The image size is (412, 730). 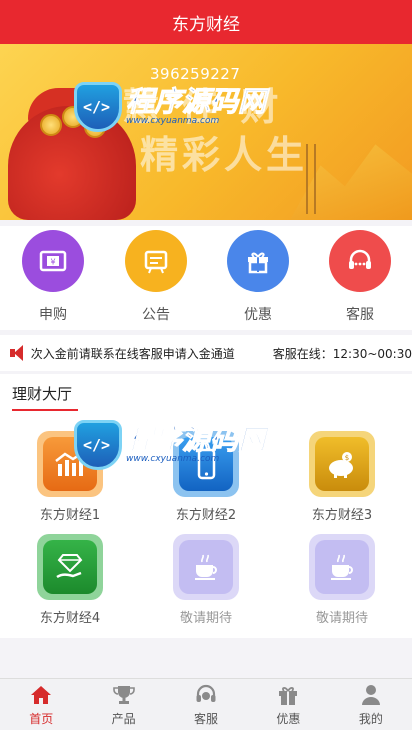 I want to click on diamond-hand-icon, so click(x=70, y=567).